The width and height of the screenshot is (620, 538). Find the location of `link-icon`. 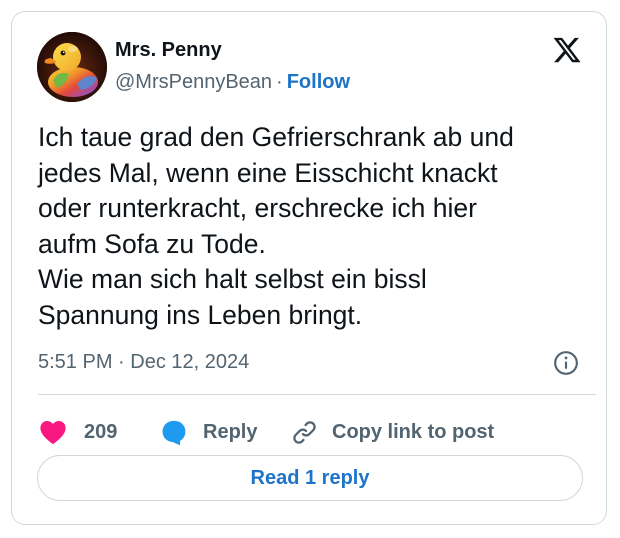

link-icon is located at coordinates (304, 432).